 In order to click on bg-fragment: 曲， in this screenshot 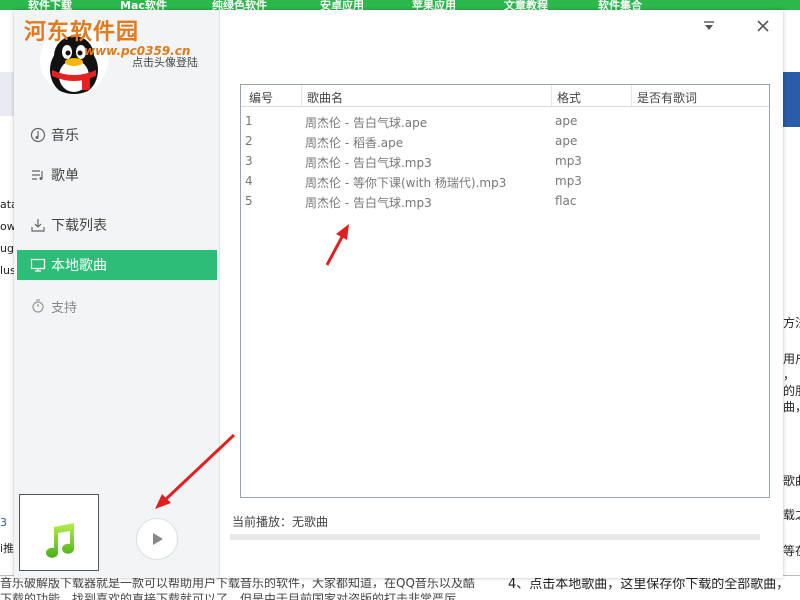, I will do `click(791, 407)`.